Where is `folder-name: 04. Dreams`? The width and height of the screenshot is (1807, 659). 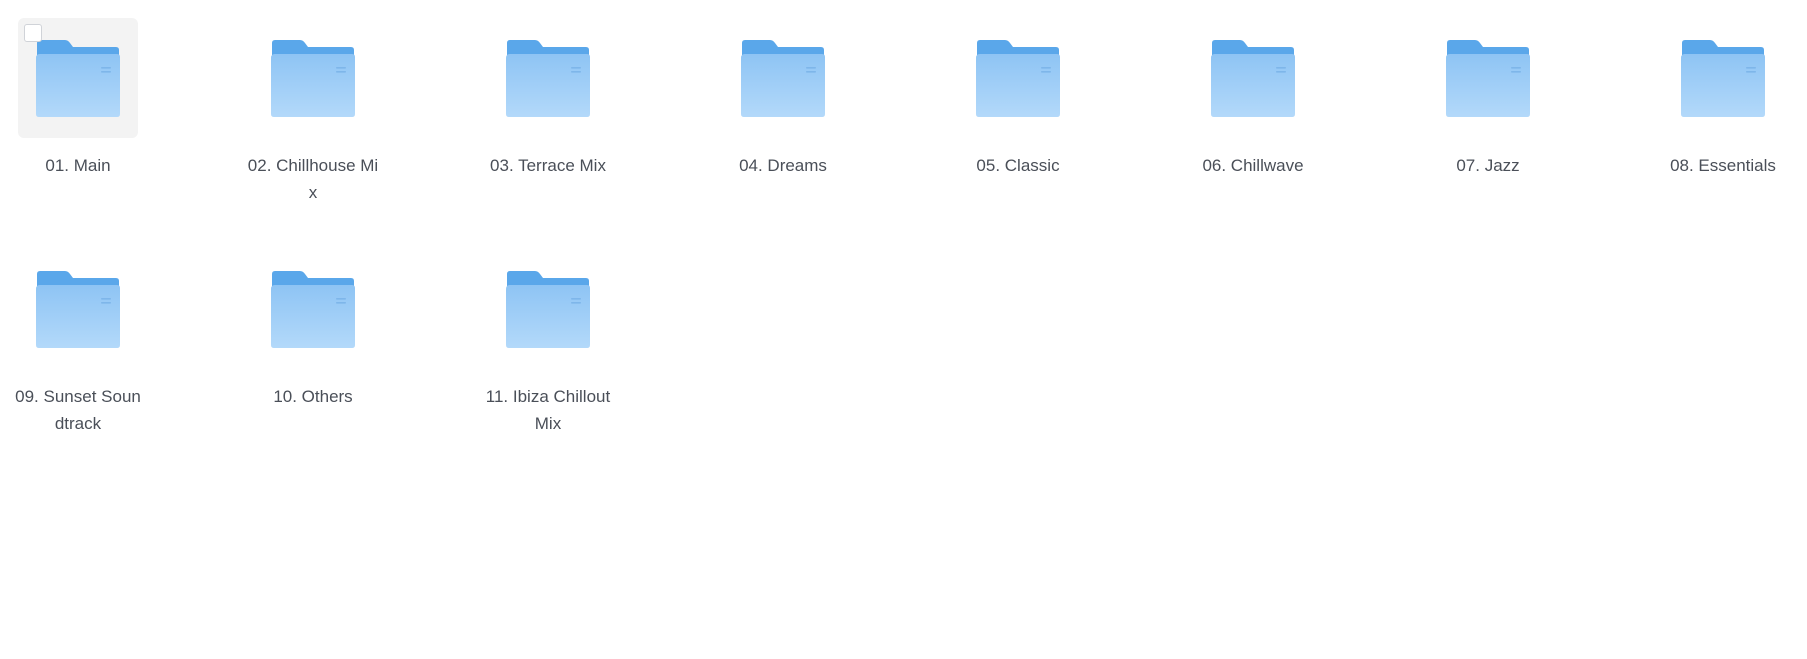 folder-name: 04. Dreams is located at coordinates (783, 165).